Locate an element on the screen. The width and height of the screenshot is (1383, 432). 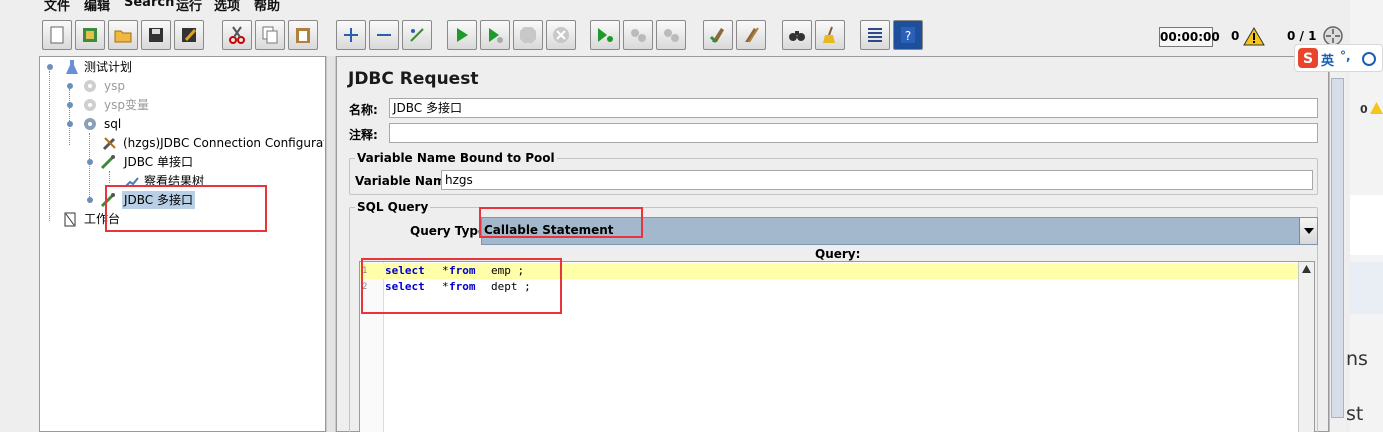
comment-label: 注释: is located at coordinates (363, 135).